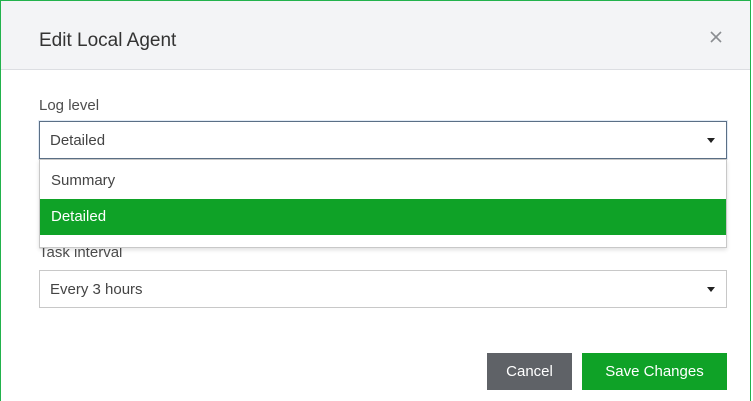 The height and width of the screenshot is (401, 753). I want to click on close-icon, so click(716, 37).